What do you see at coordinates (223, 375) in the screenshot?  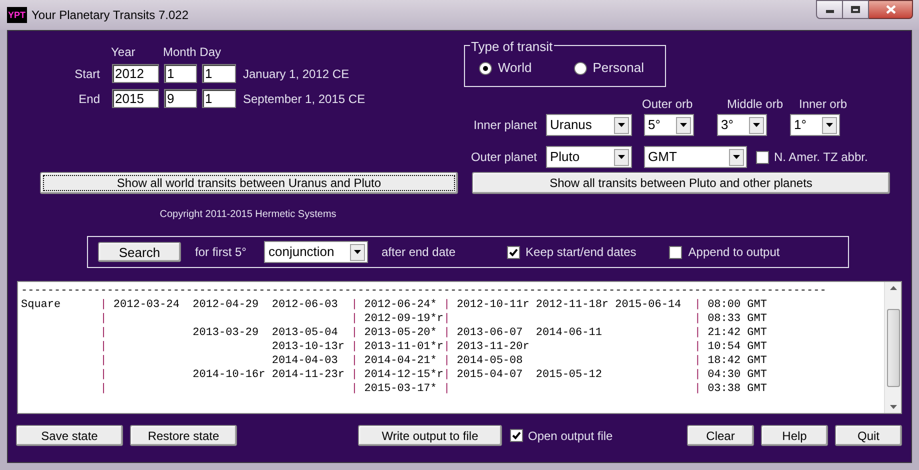 I see `output-cell-text: | 2014-10-16r 2014-11-23r` at bounding box center [223, 375].